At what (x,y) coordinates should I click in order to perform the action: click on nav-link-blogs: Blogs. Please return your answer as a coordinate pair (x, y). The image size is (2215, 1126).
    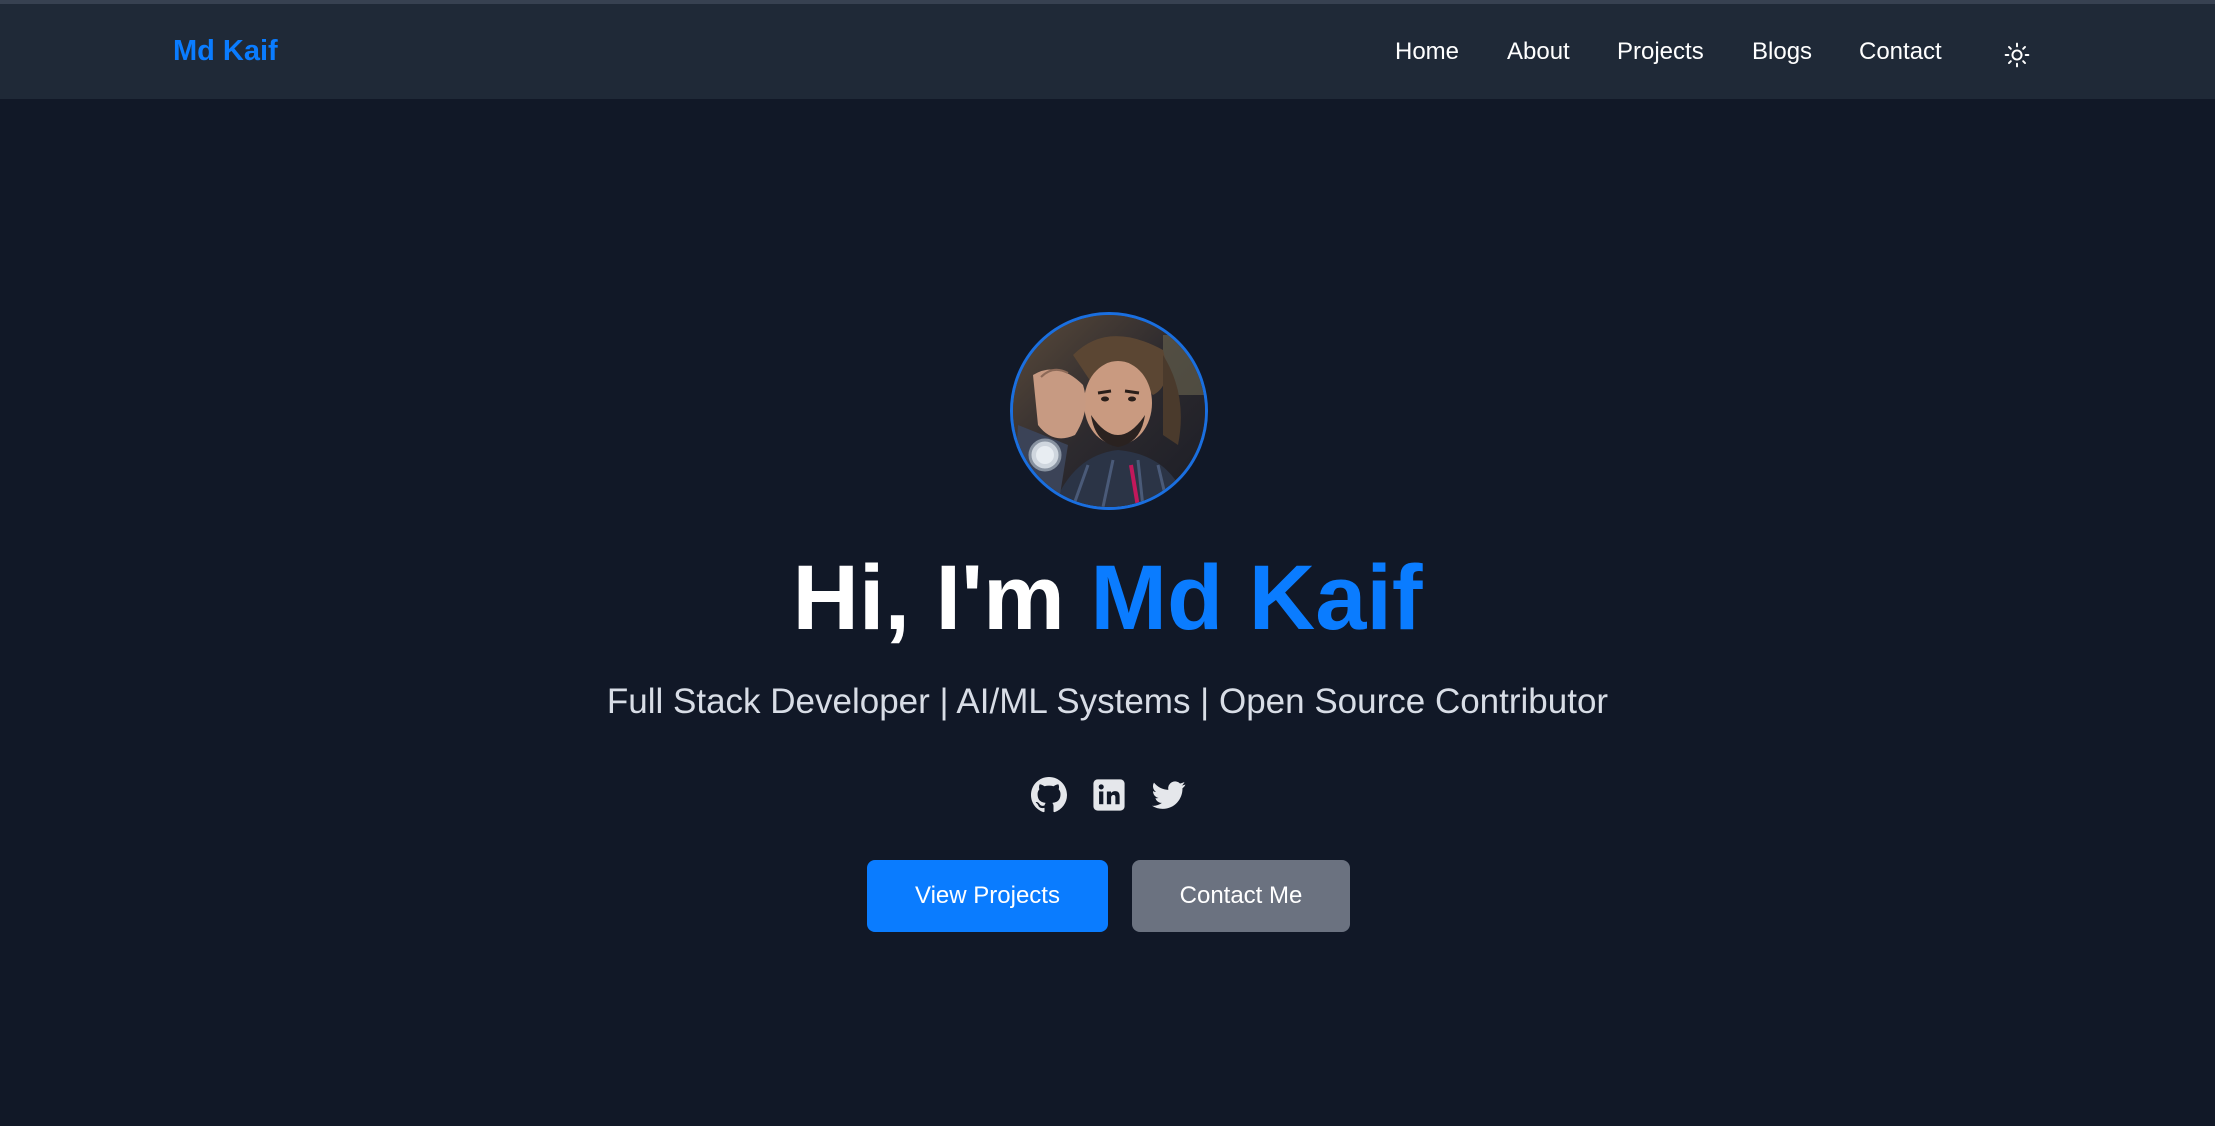
    Looking at the image, I should click on (1782, 52).